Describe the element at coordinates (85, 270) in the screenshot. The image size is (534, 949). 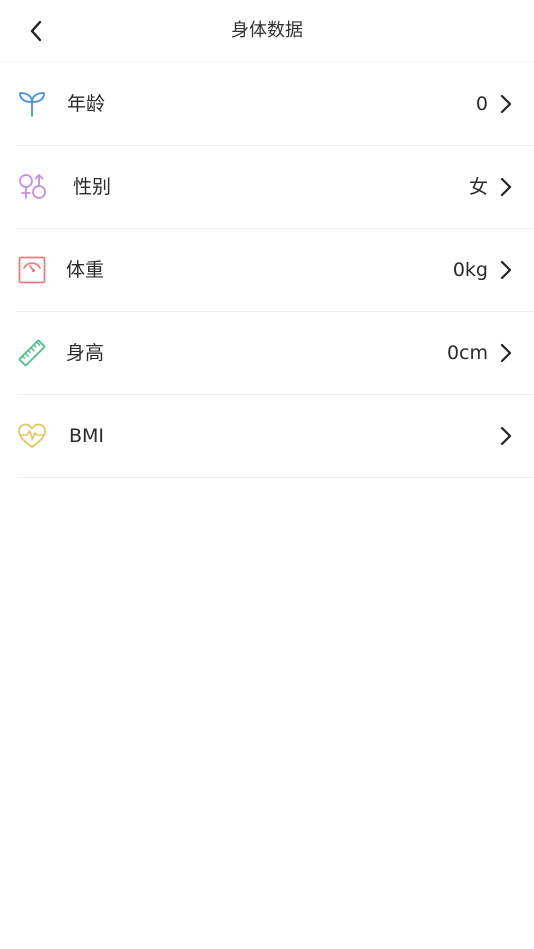
I see `row-label-weight: 体重` at that location.